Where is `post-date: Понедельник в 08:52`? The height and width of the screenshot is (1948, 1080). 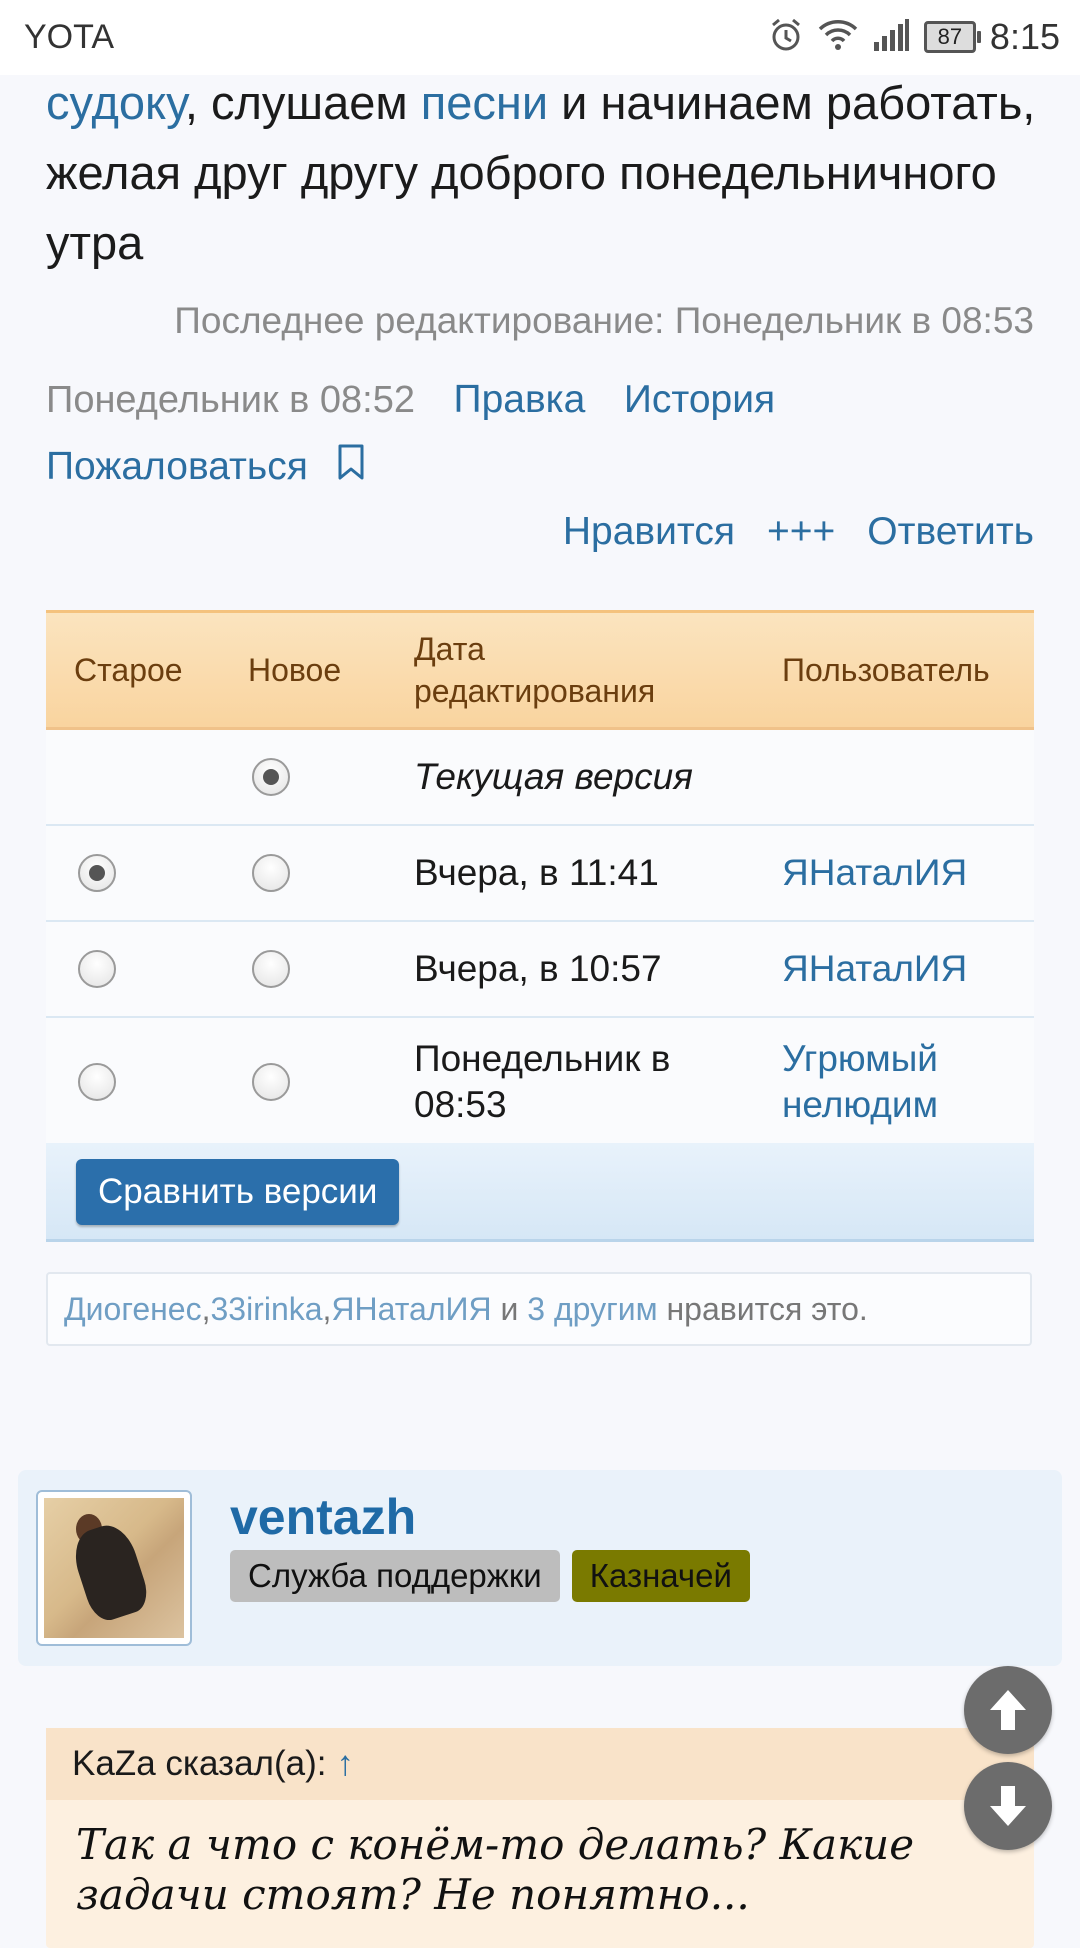 post-date: Понедельник в 08:52 is located at coordinates (230, 400).